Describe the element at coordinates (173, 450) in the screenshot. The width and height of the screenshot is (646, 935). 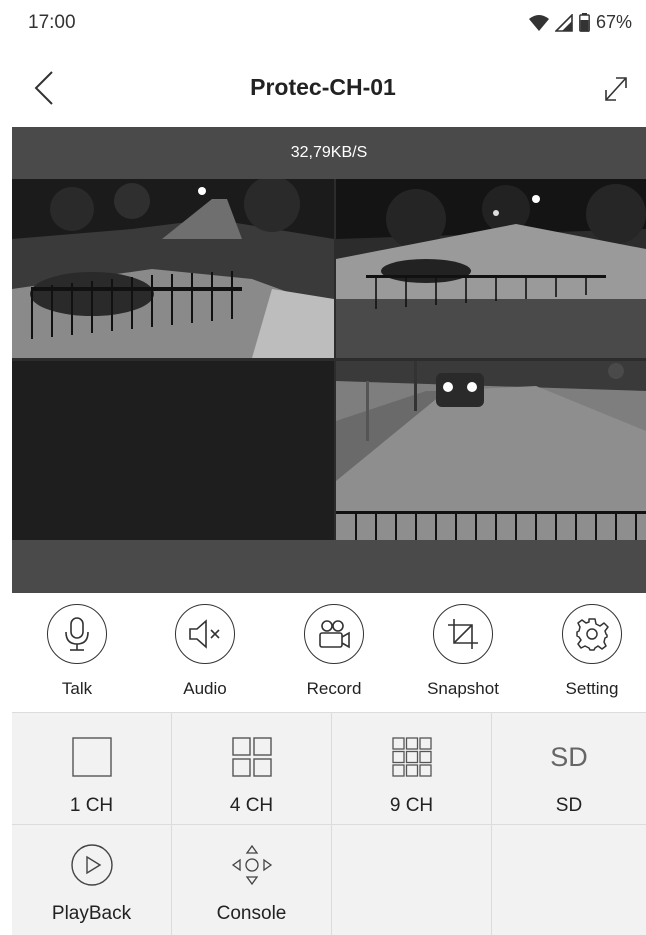
I see `camera-feed-3-empty` at that location.